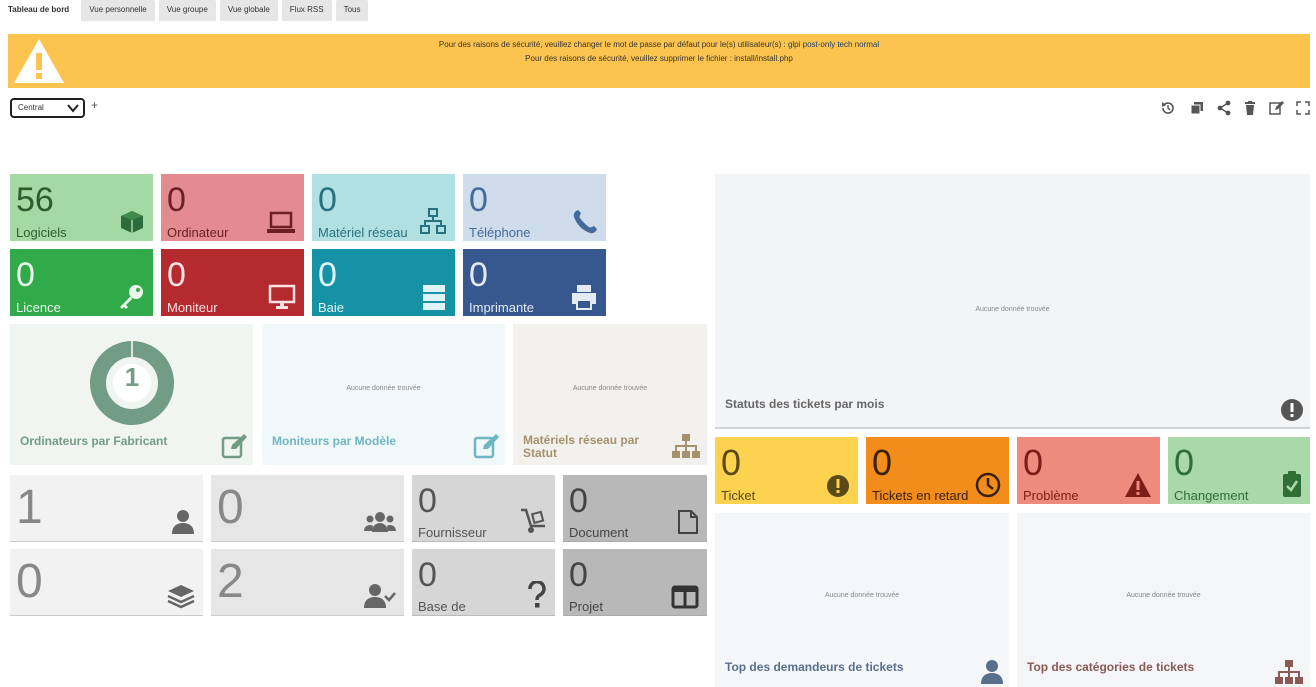 Image resolution: width=1316 pixels, height=687 pixels. Describe the element at coordinates (327, 200) in the screenshot. I see `network-count: 0` at that location.